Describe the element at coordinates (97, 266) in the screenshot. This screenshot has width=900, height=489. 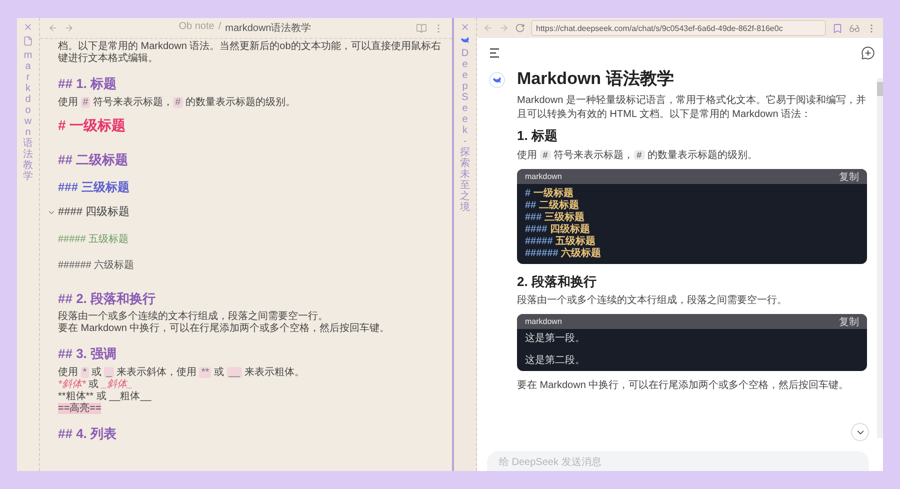
I see `markdown-heading: ###### 六级标题` at that location.